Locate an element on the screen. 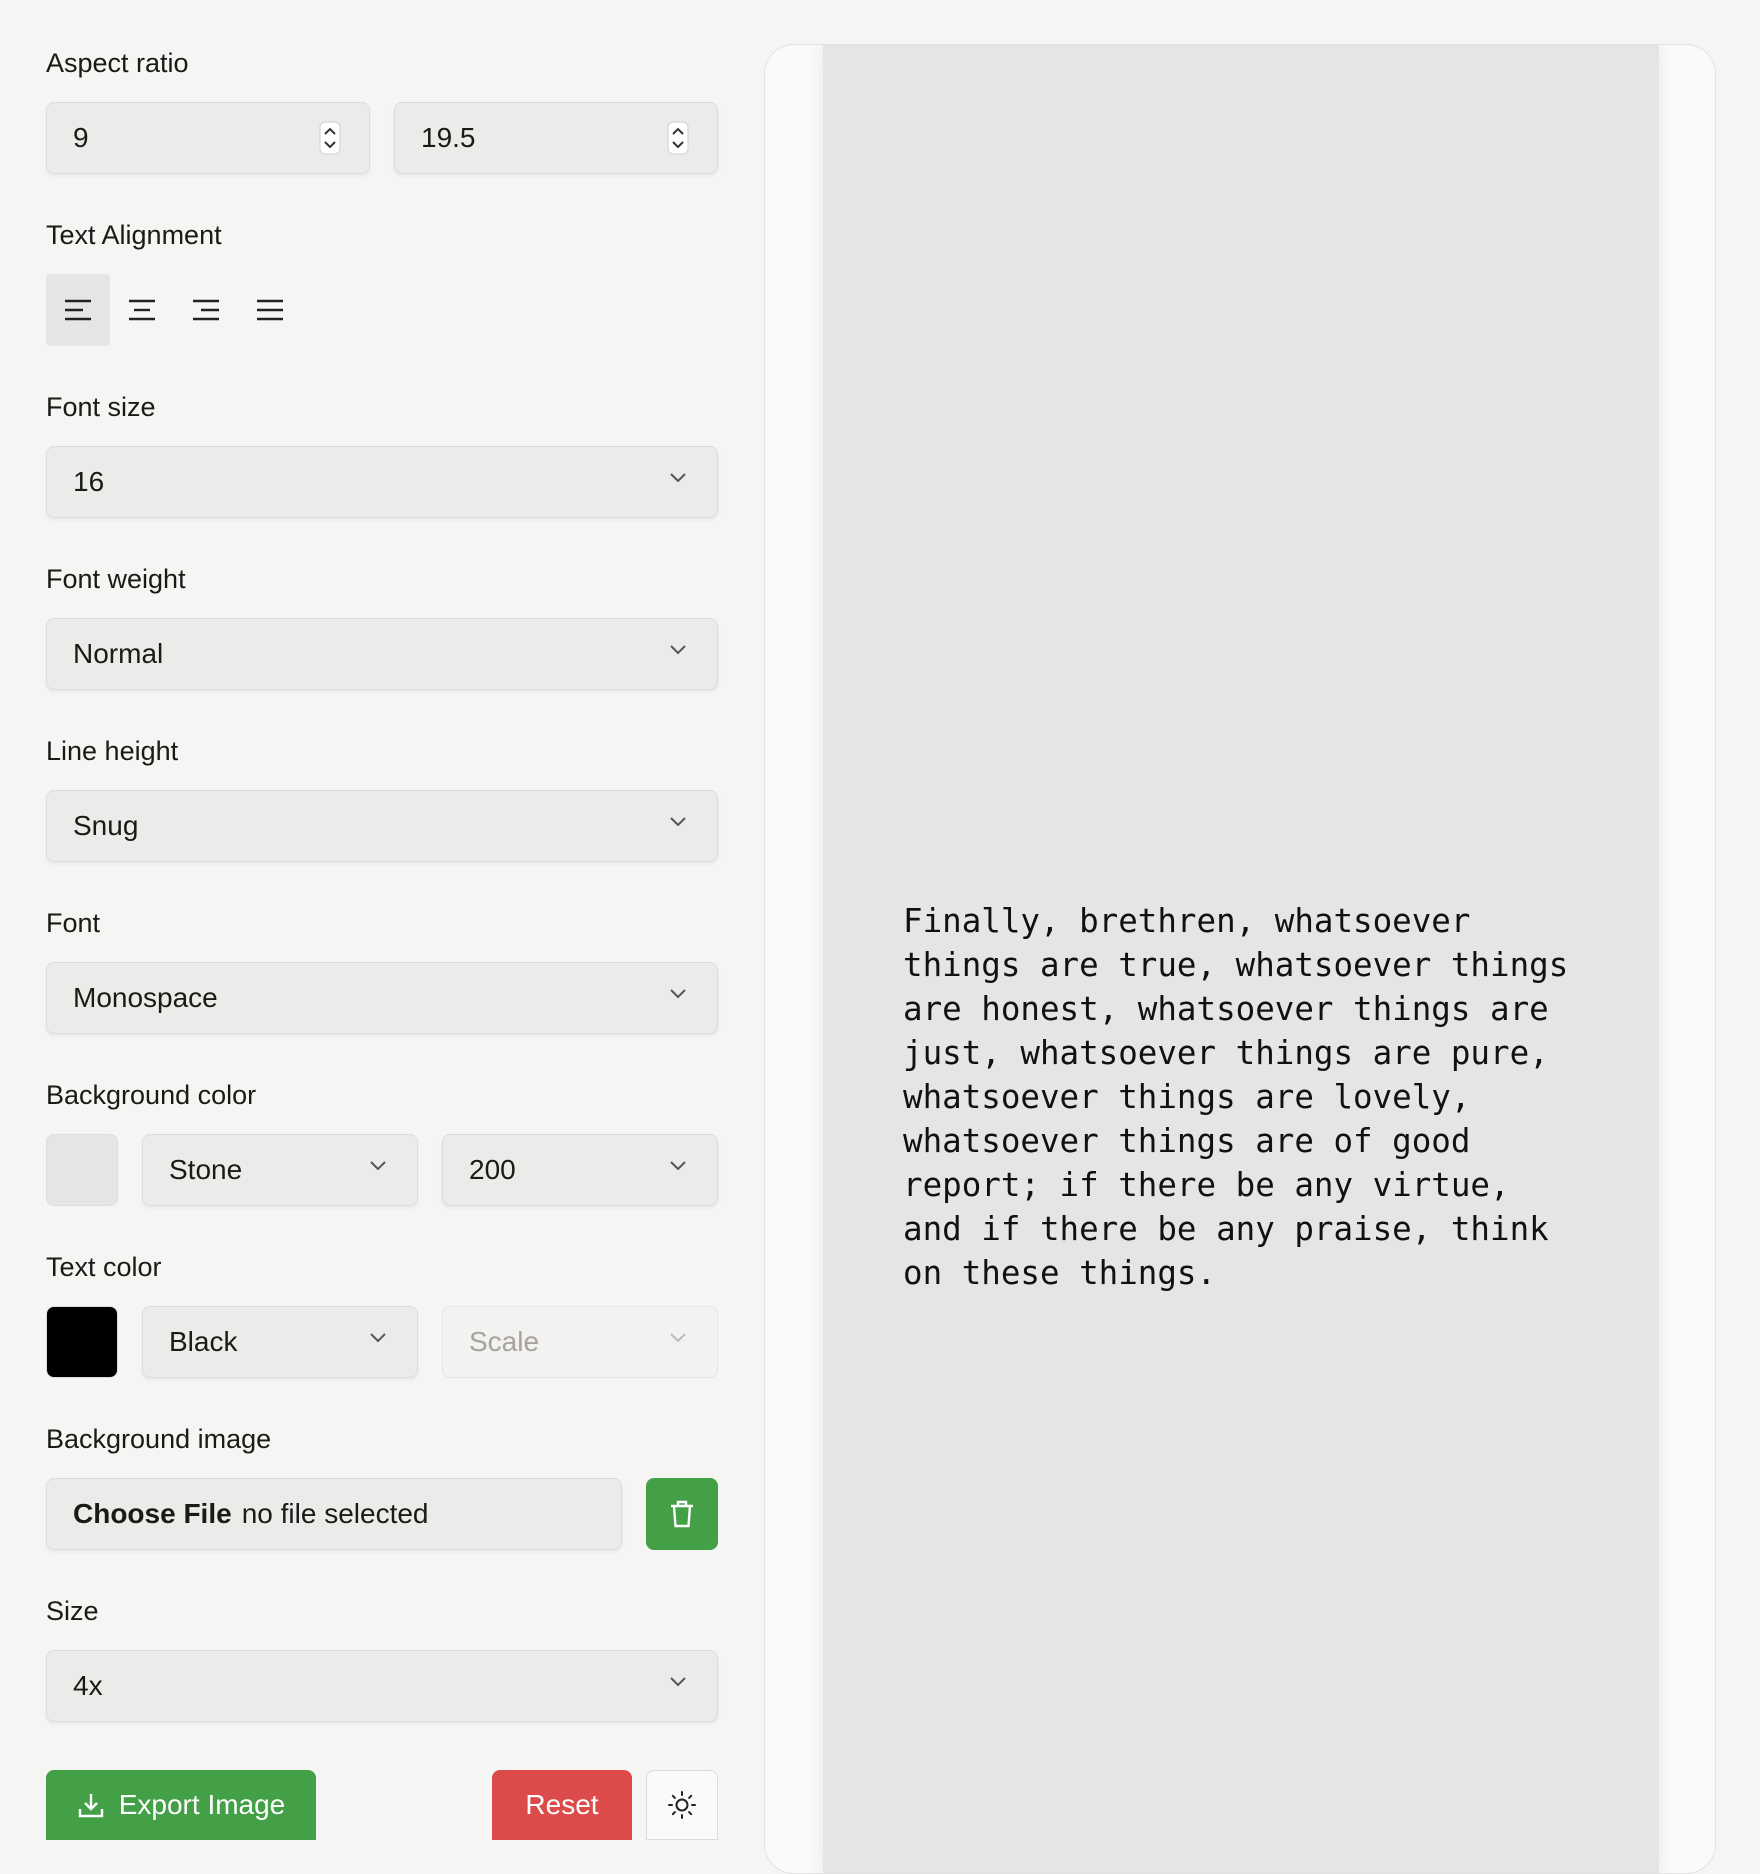 The image size is (1760, 1874). remove-background-image-button is located at coordinates (682, 1514).